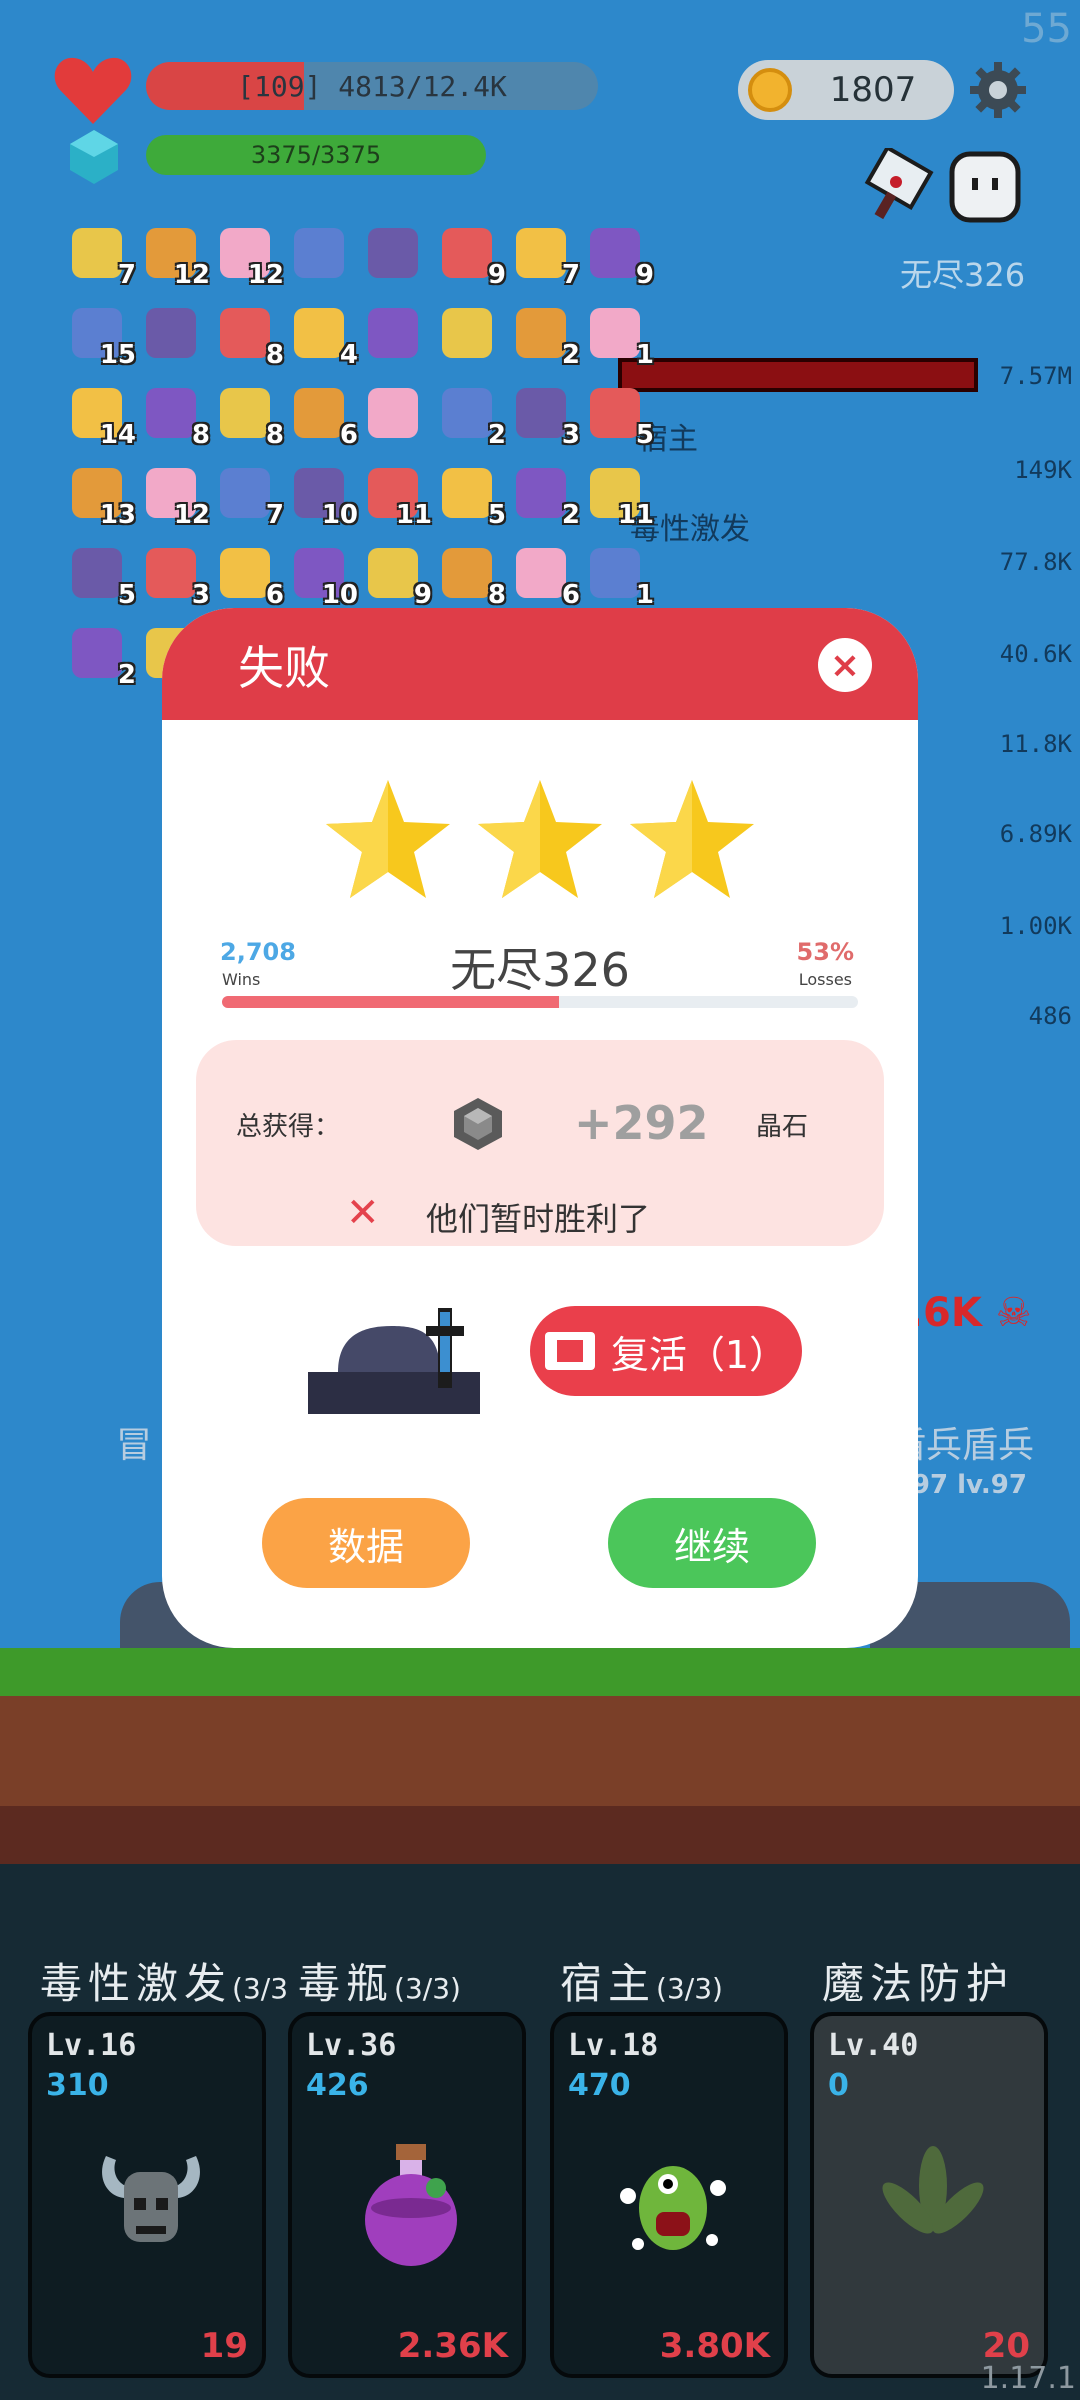  Describe the element at coordinates (644, 355) in the screenshot. I see `item-count: 1` at that location.